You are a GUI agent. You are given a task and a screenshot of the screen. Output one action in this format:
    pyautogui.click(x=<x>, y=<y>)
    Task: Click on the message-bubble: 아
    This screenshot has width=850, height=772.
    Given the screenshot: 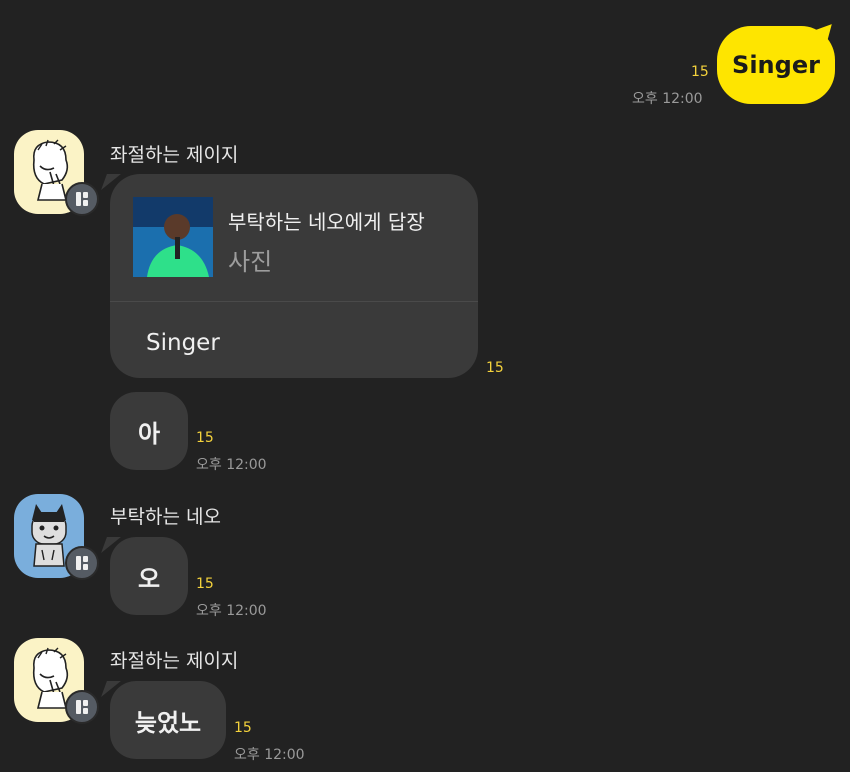 What is the action you would take?
    pyautogui.click(x=149, y=431)
    